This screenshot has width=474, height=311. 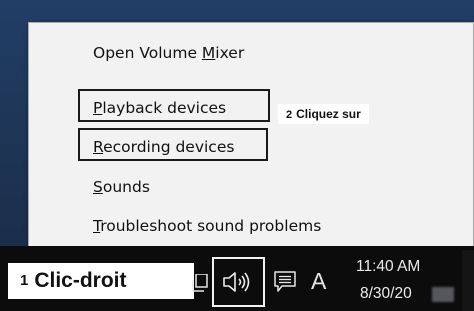 I want to click on menu-item-playback-devices: Playback devices, so click(x=159, y=108).